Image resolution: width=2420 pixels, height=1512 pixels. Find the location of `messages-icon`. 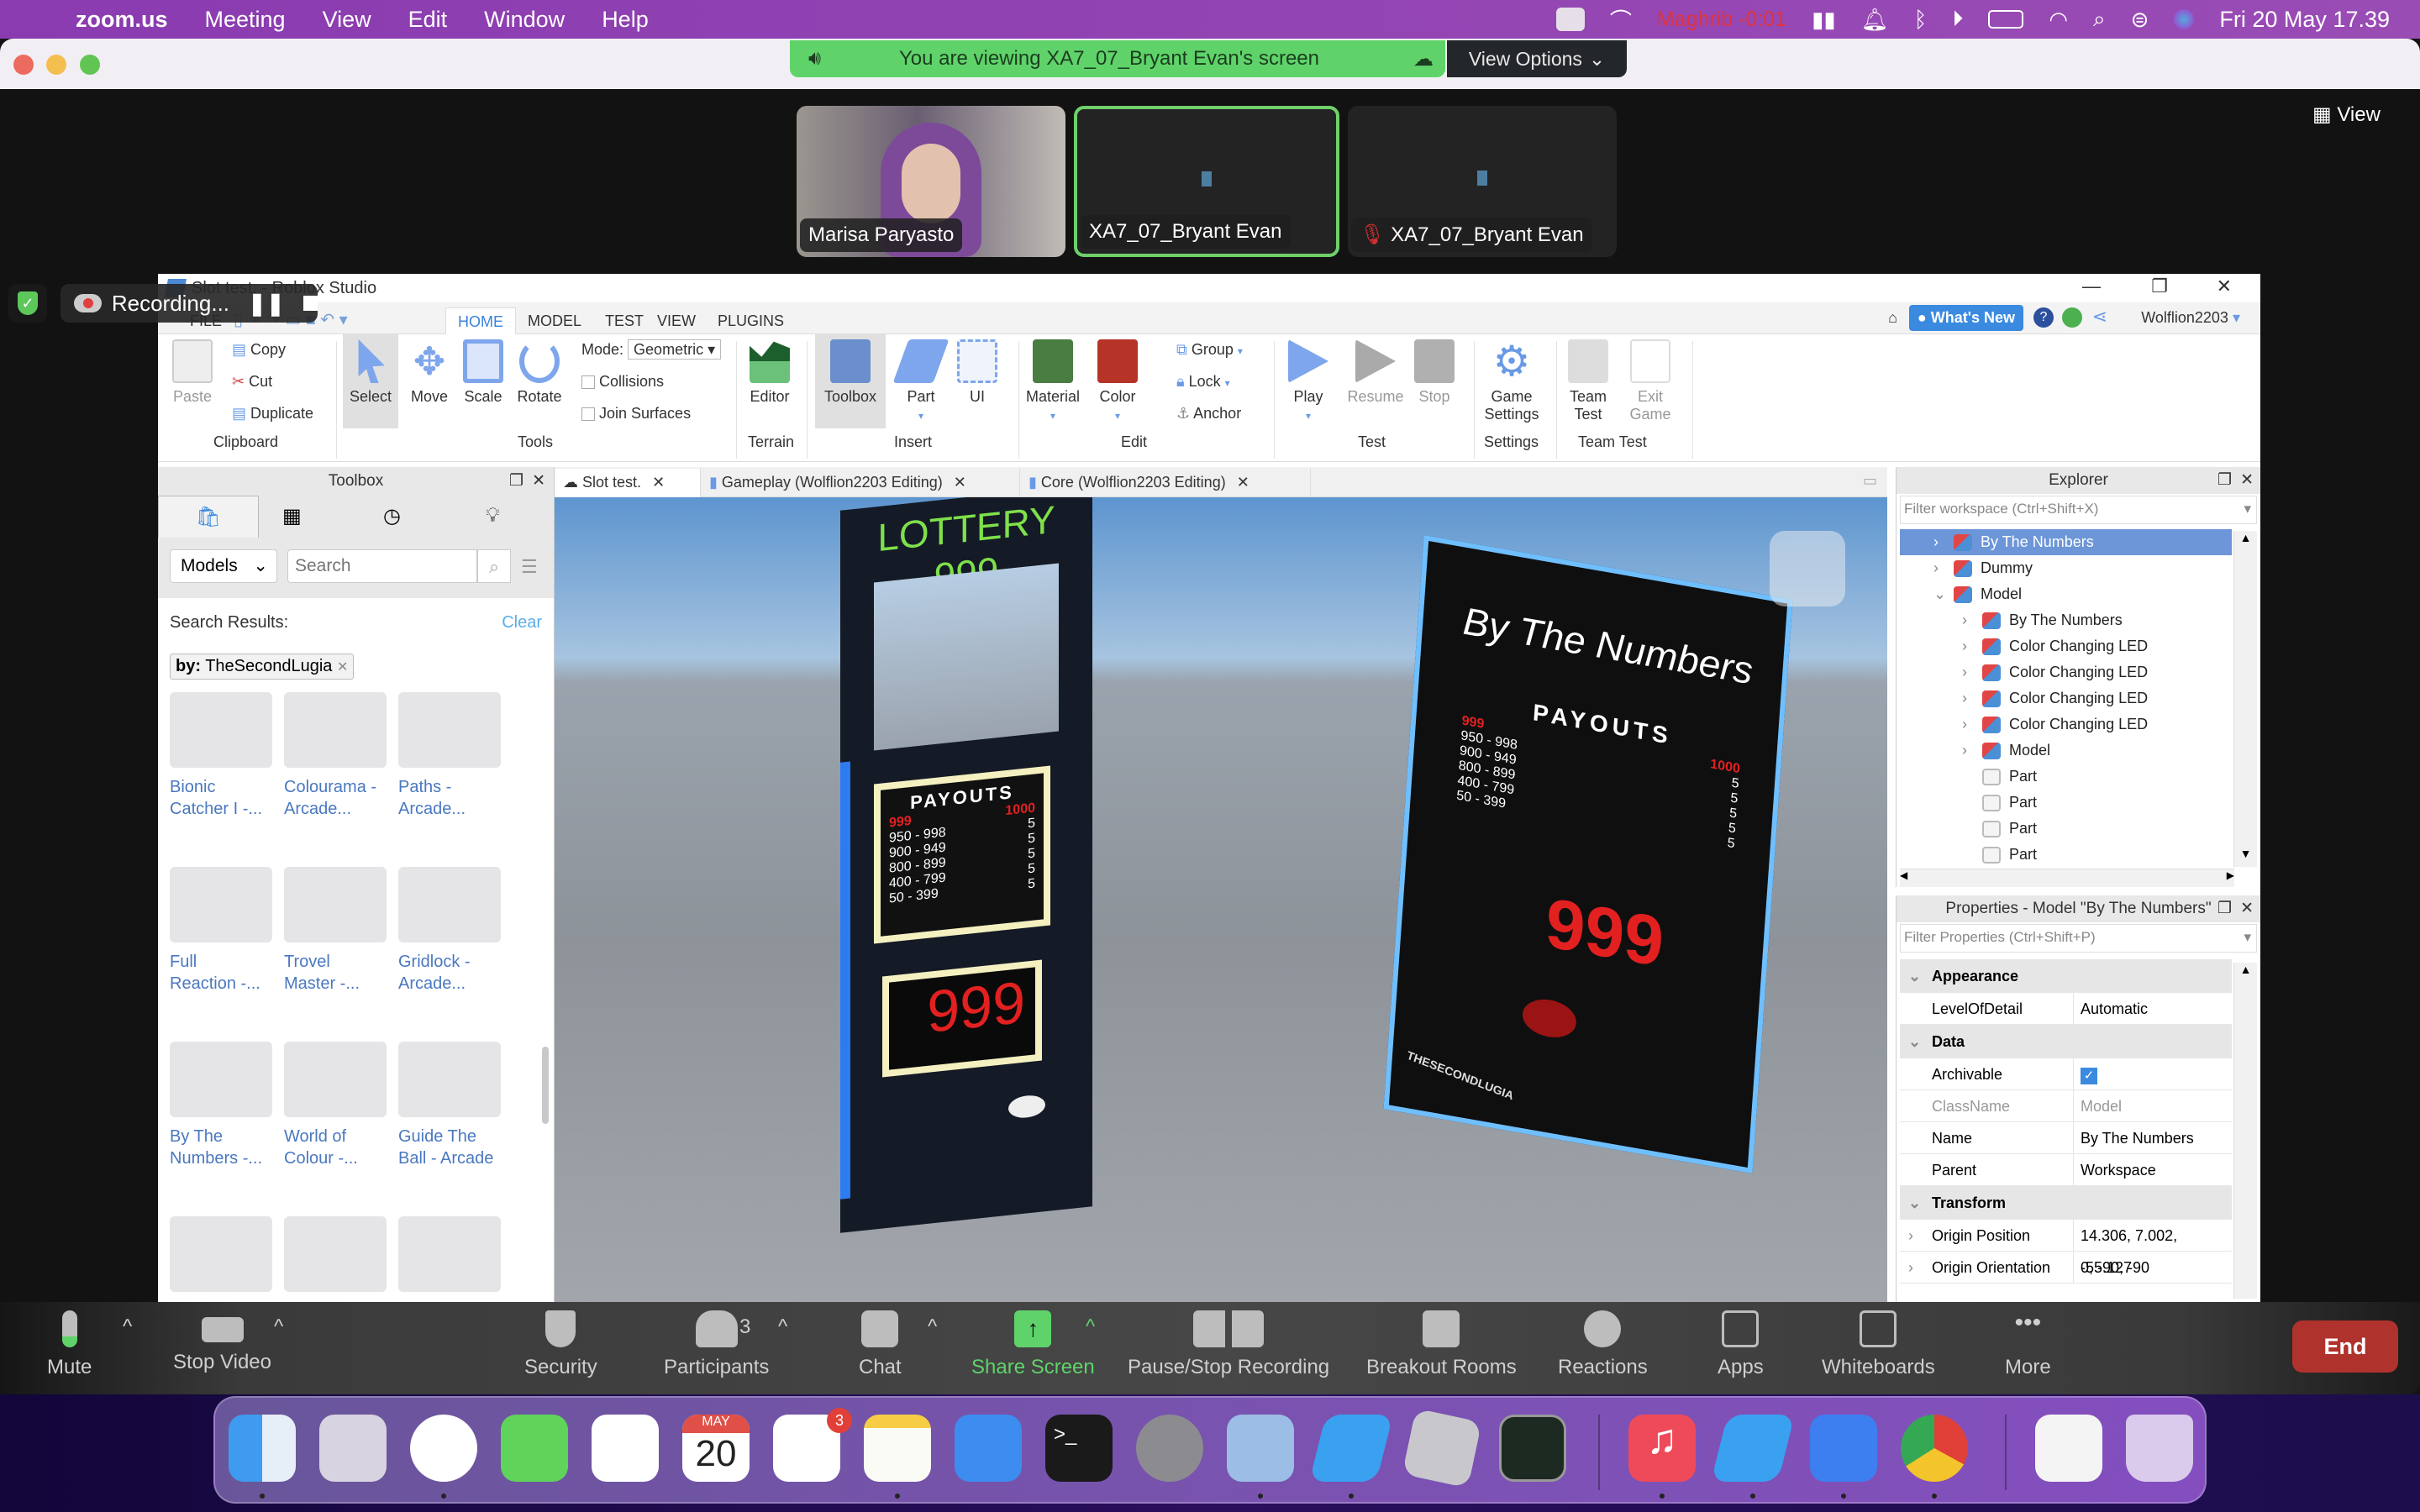

messages-icon is located at coordinates (534, 1448).